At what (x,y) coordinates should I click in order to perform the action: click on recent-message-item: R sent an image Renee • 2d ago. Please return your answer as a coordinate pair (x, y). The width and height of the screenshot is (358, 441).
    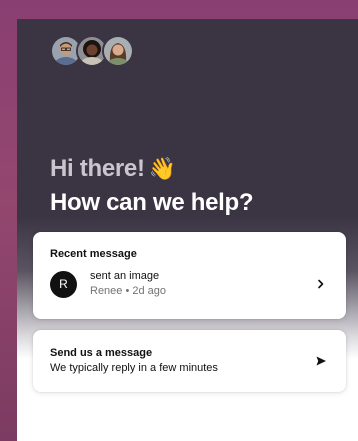
    Looking at the image, I should click on (190, 284).